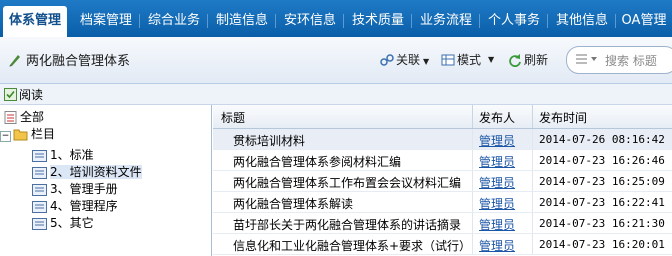  I want to click on tab-general-business: 综合业务, so click(174, 21).